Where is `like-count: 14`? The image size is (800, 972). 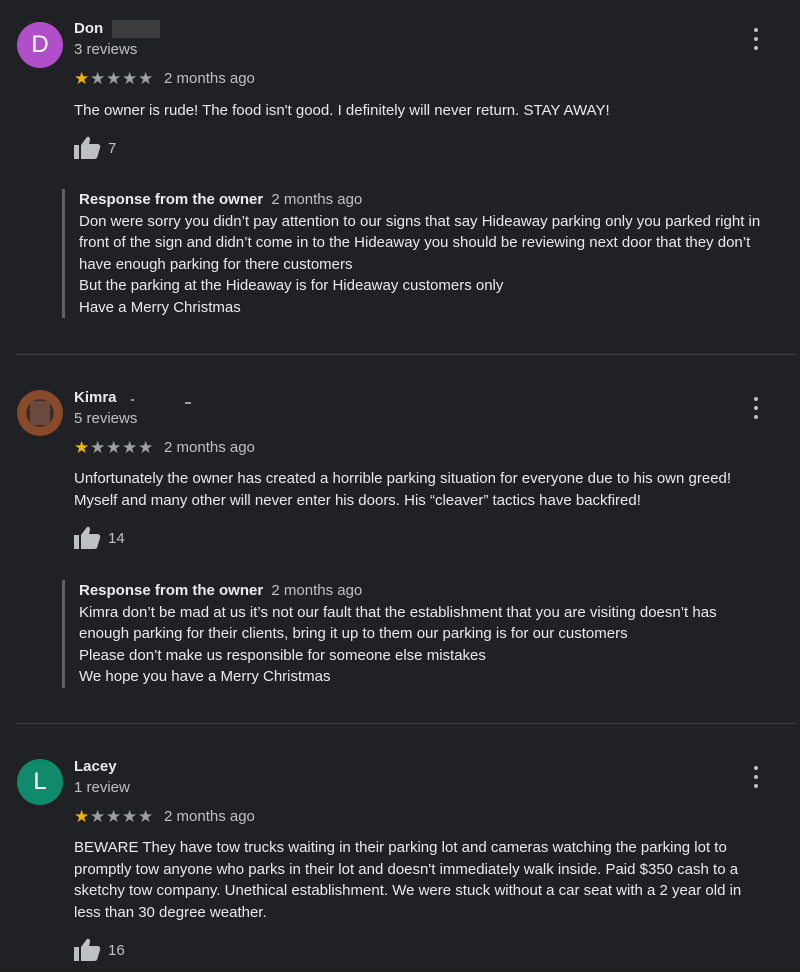
like-count: 14 is located at coordinates (116, 538).